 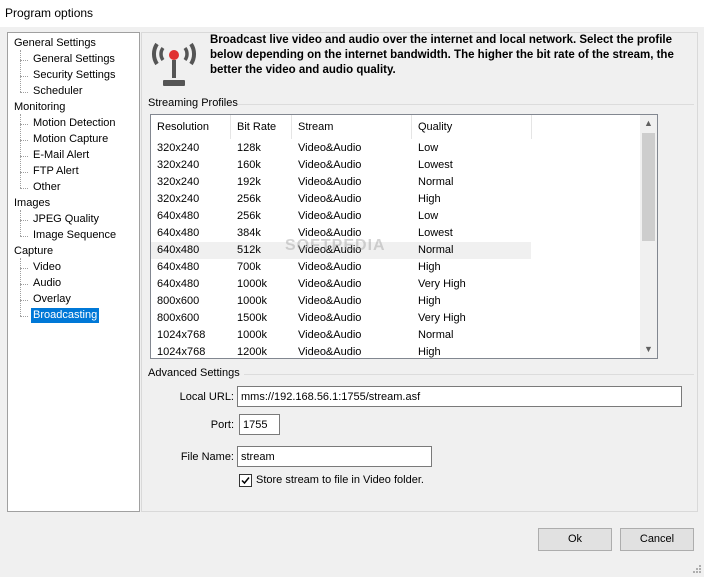 What do you see at coordinates (70, 139) in the screenshot?
I see `tree-item-motion-capture: Motion Capture` at bounding box center [70, 139].